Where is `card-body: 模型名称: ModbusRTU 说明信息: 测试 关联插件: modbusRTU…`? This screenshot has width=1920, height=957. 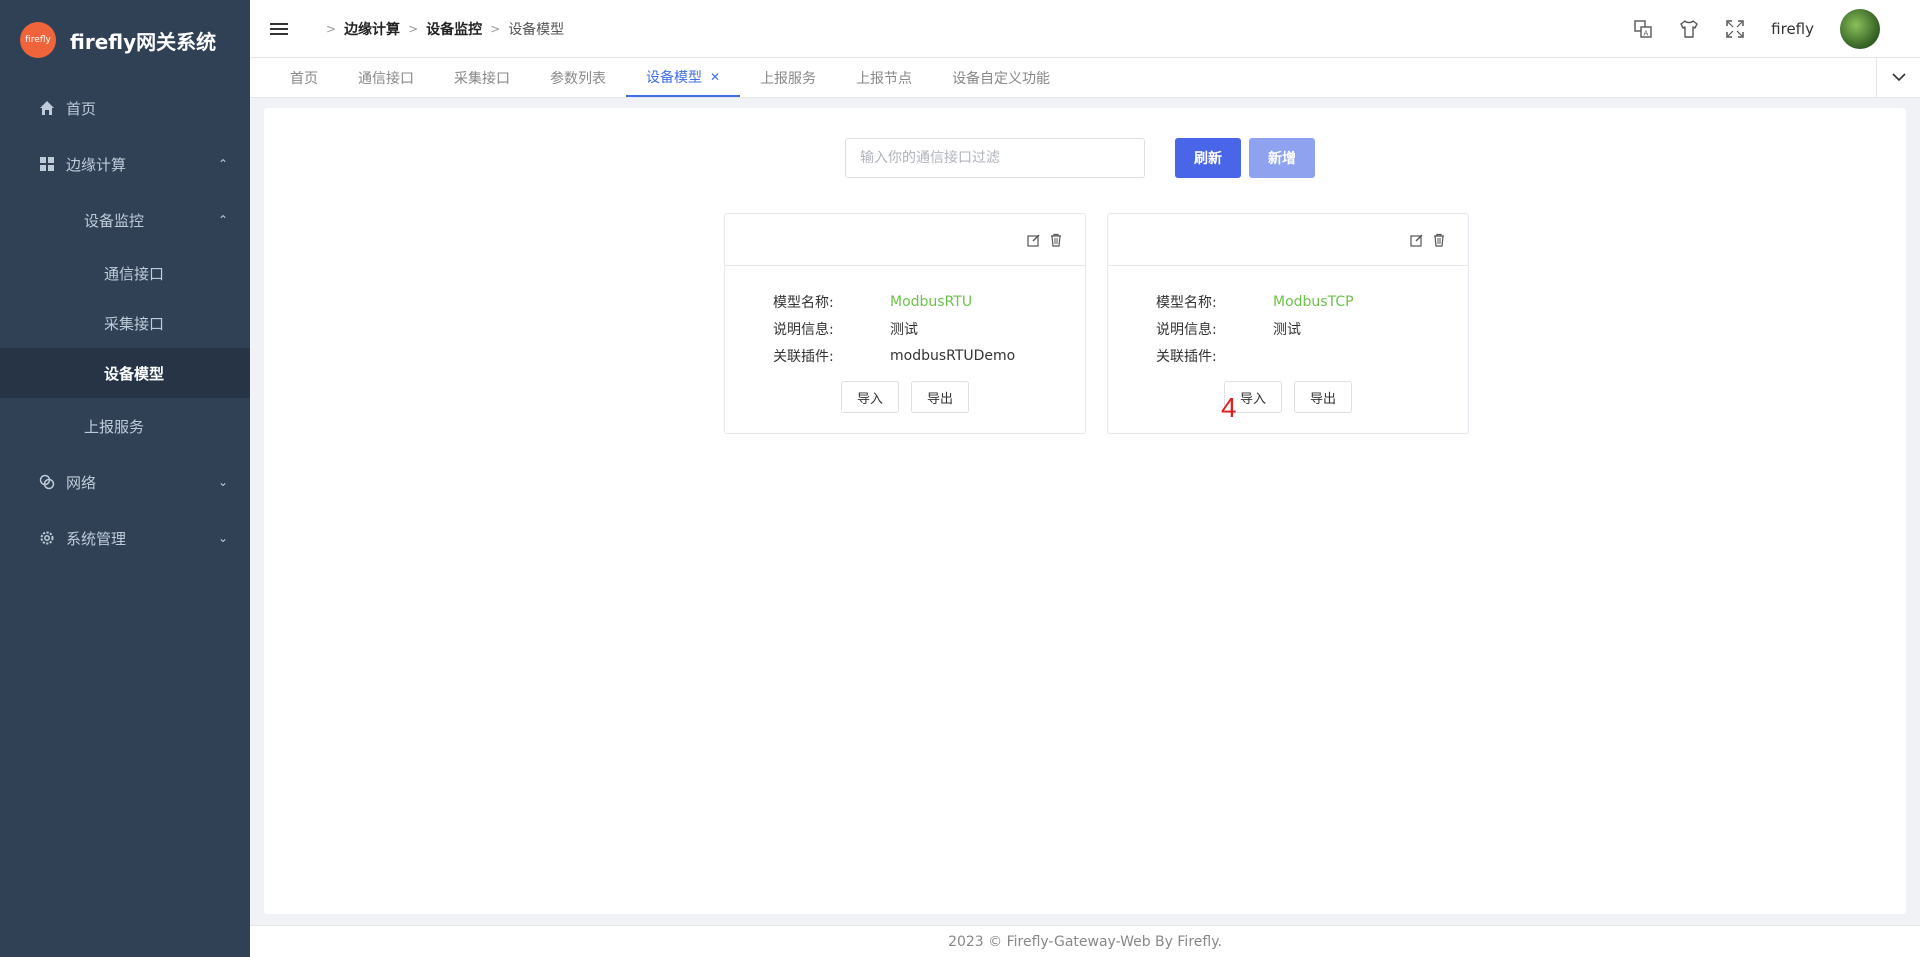 card-body: 模型名称: ModbusRTU 说明信息: 测试 关联插件: modbusRTU… is located at coordinates (905, 317).